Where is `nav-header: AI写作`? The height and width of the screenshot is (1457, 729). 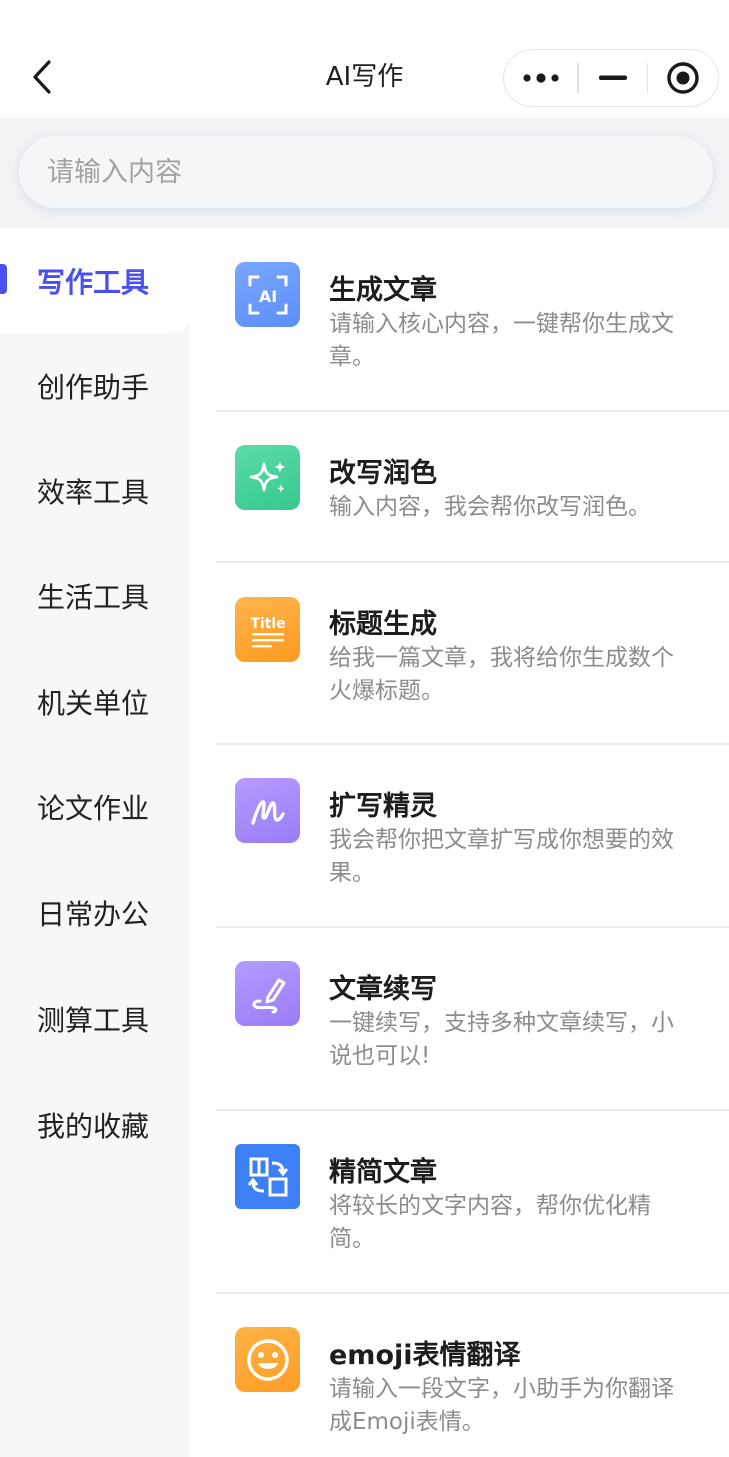
nav-header: AI写作 is located at coordinates (364, 59).